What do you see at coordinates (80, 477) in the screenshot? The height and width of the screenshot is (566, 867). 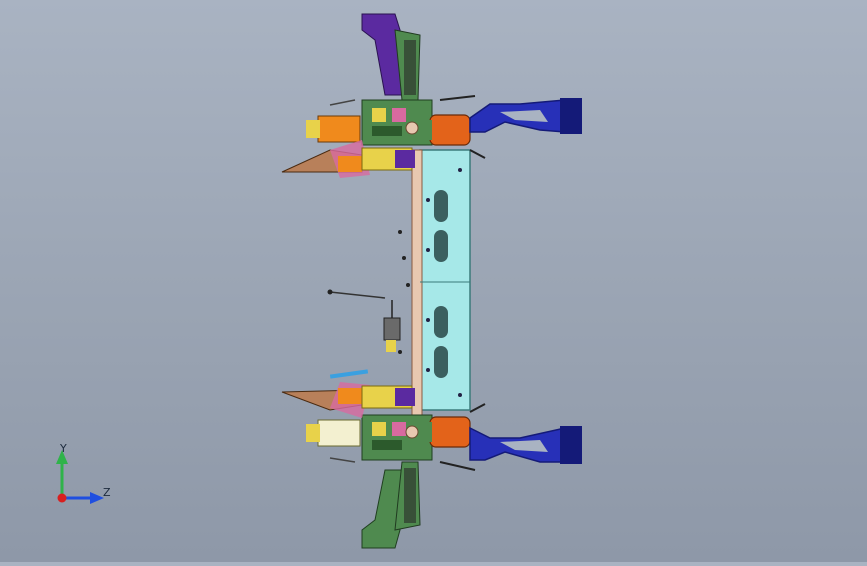 I see `coordinate-triad` at bounding box center [80, 477].